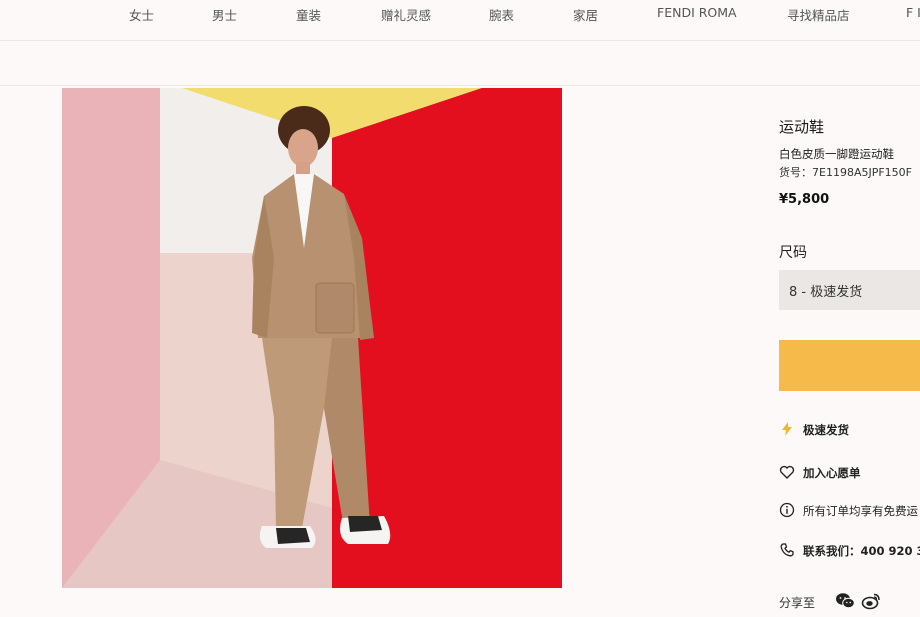  I want to click on info-icon, so click(787, 510).